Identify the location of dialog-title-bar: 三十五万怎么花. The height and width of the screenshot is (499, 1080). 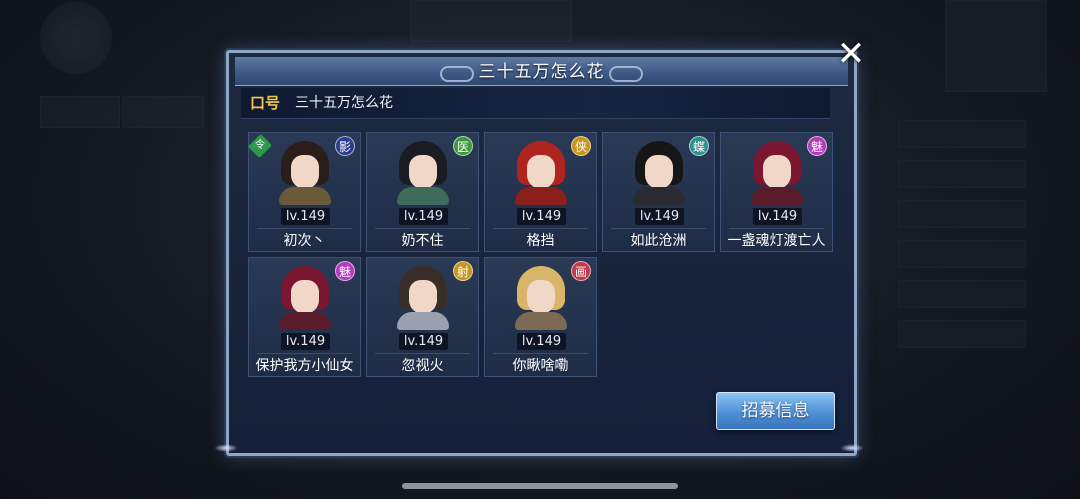
(541, 71).